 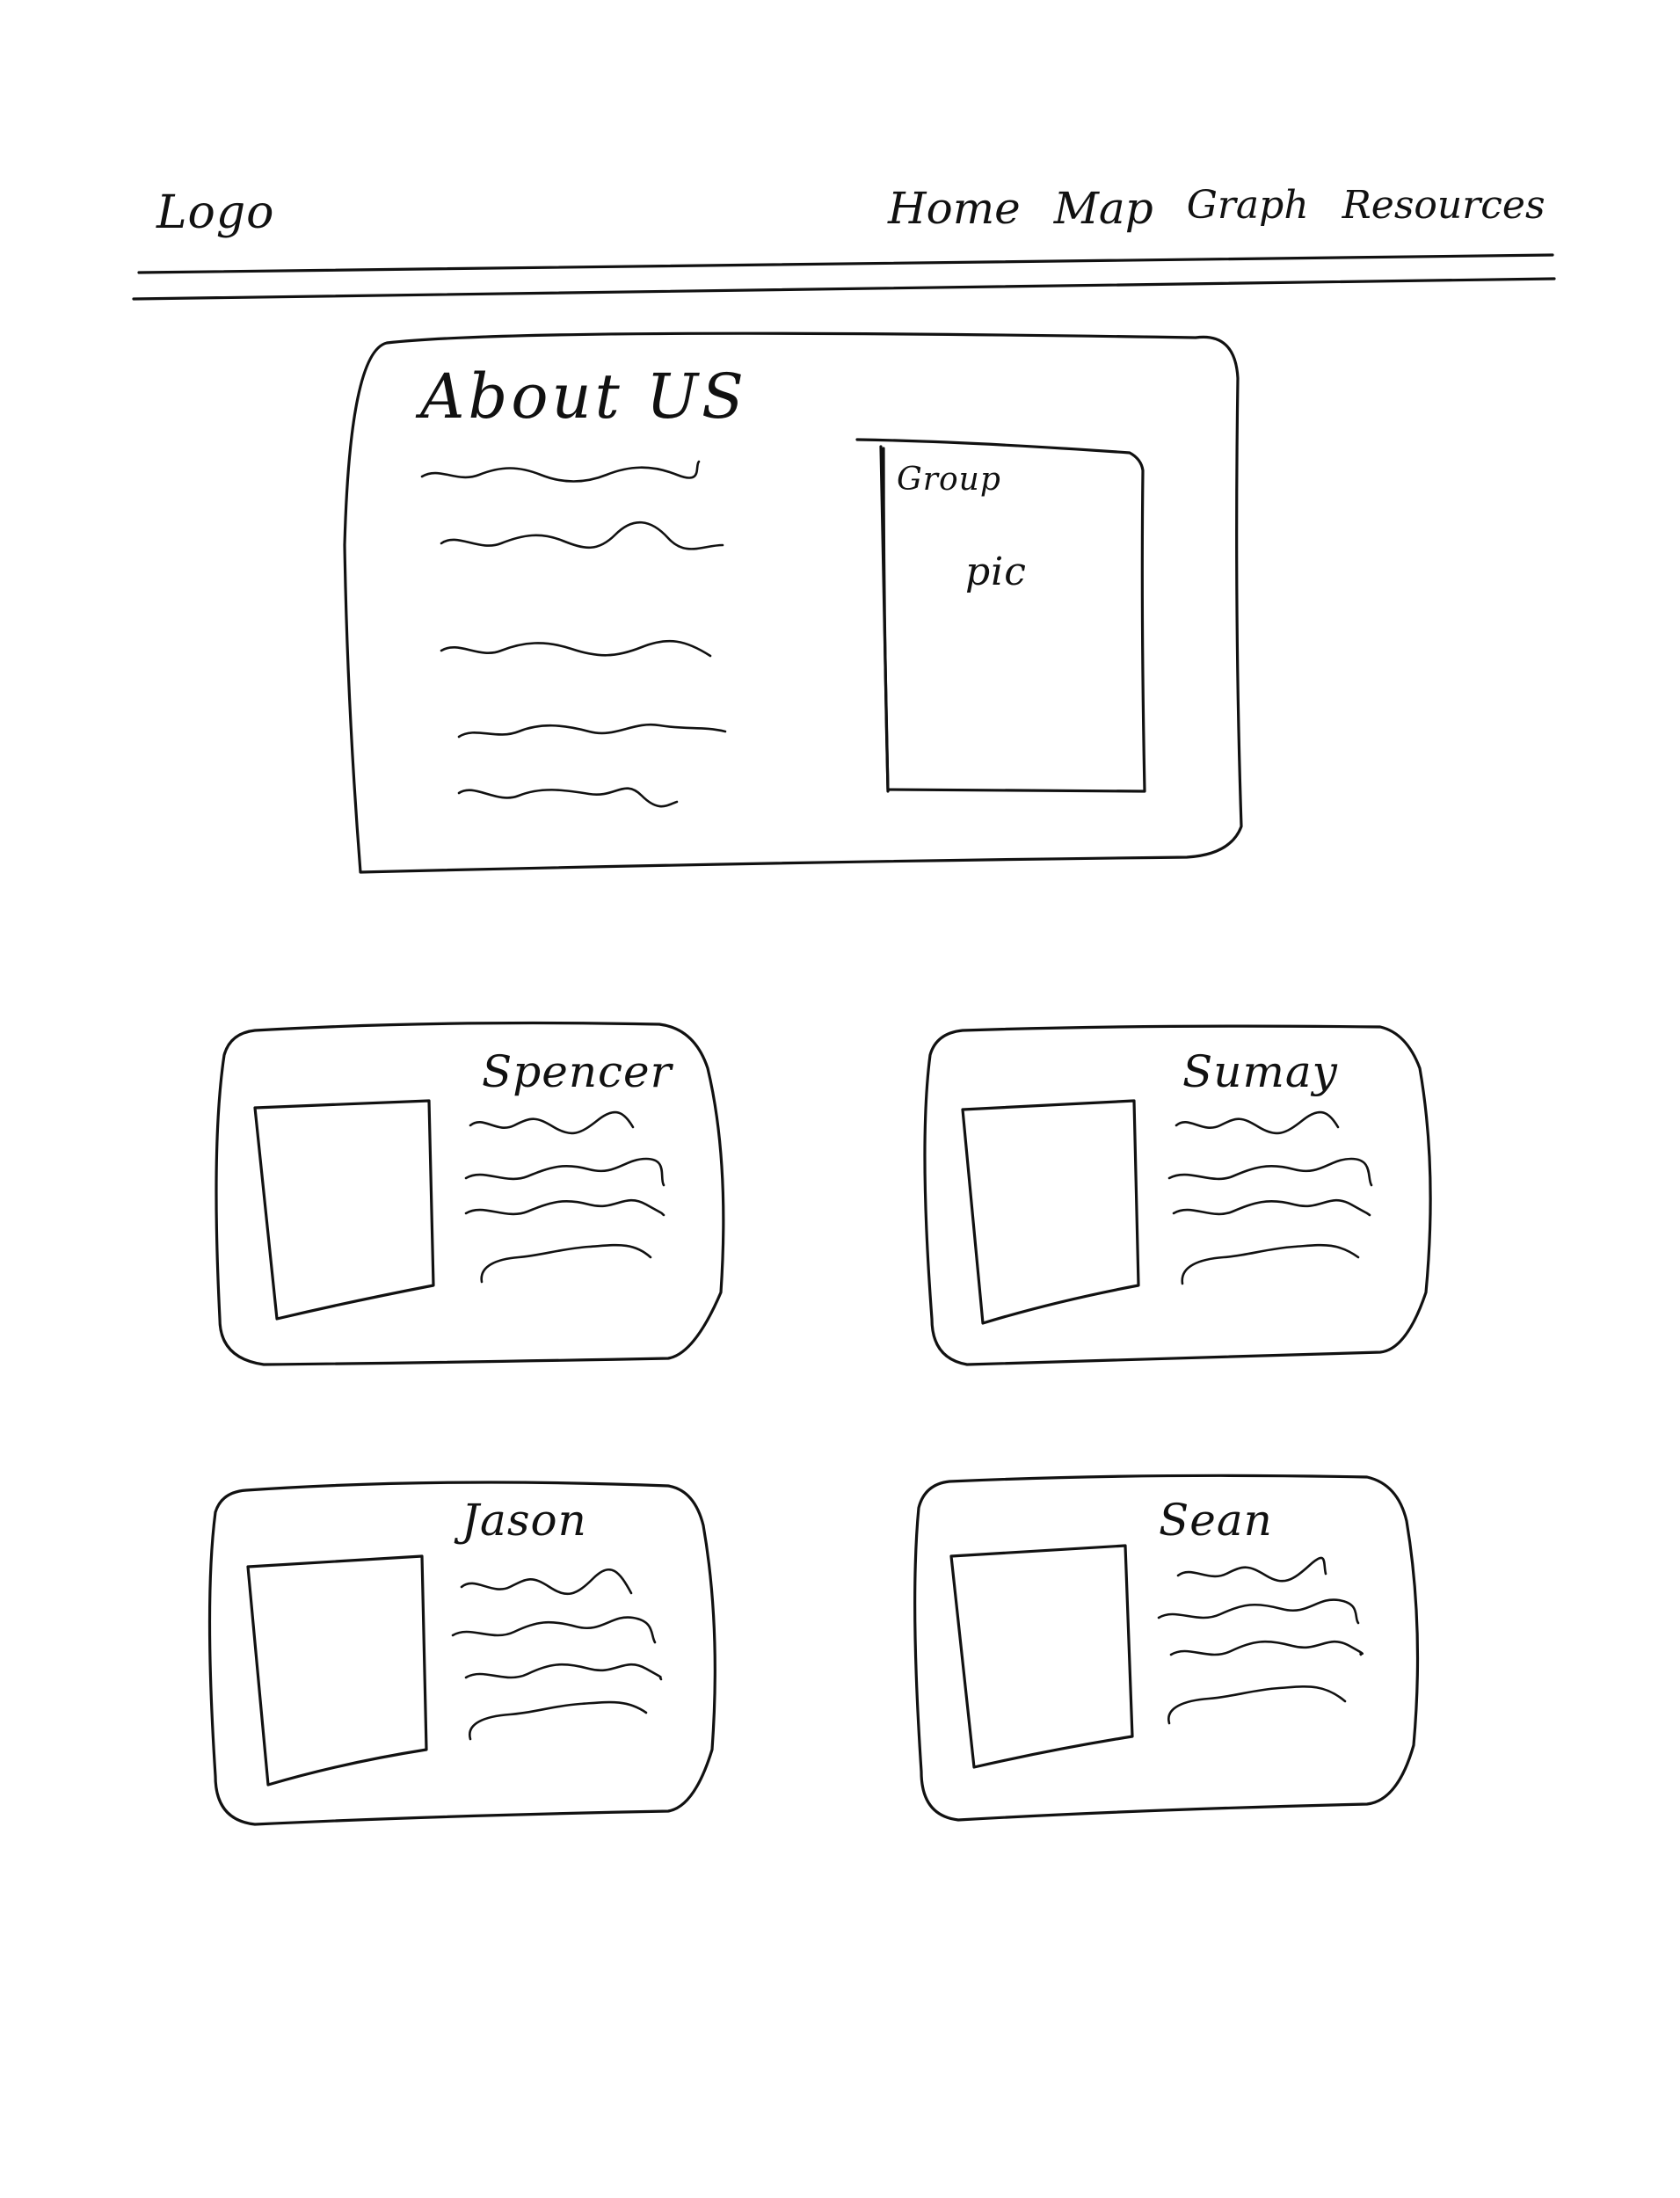 I want to click on group-pic-label: Group, so click(x=949, y=480).